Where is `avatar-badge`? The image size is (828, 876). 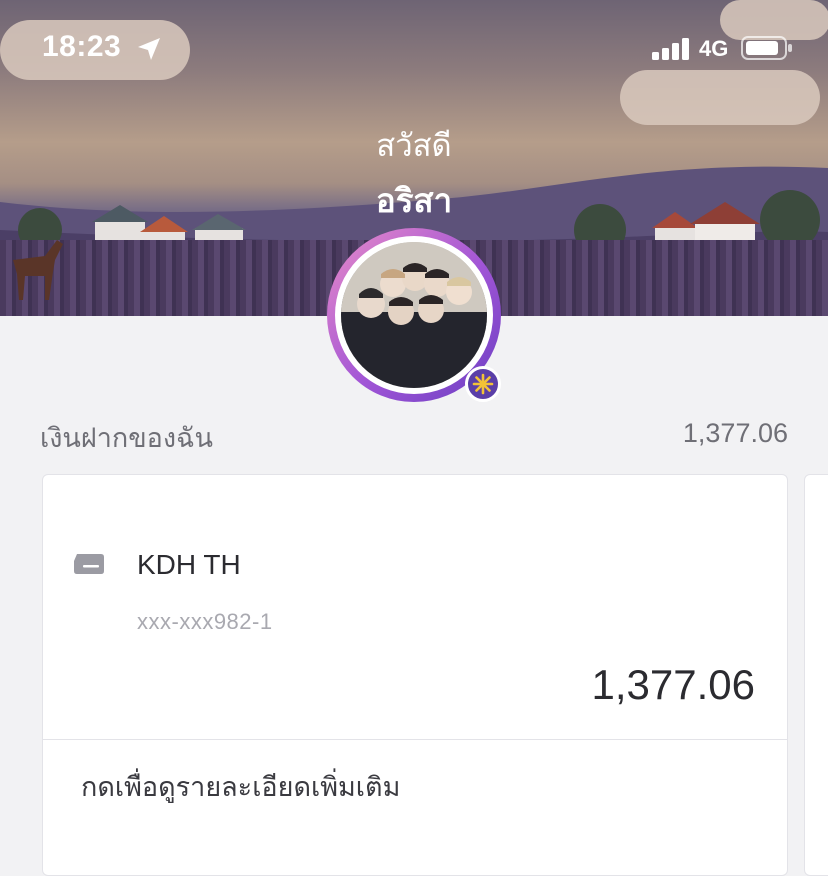 avatar-badge is located at coordinates (483, 384).